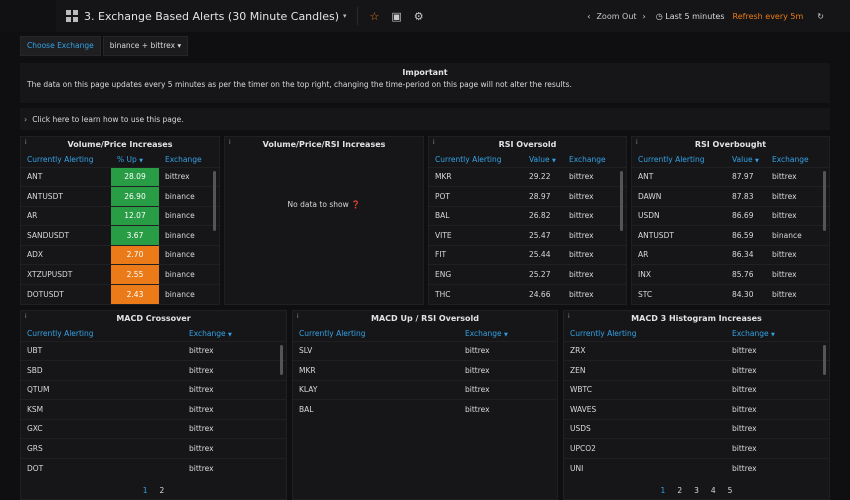 The height and width of the screenshot is (500, 850). I want to click on table-row: FIT 25.44 bittrex, so click(527, 254).